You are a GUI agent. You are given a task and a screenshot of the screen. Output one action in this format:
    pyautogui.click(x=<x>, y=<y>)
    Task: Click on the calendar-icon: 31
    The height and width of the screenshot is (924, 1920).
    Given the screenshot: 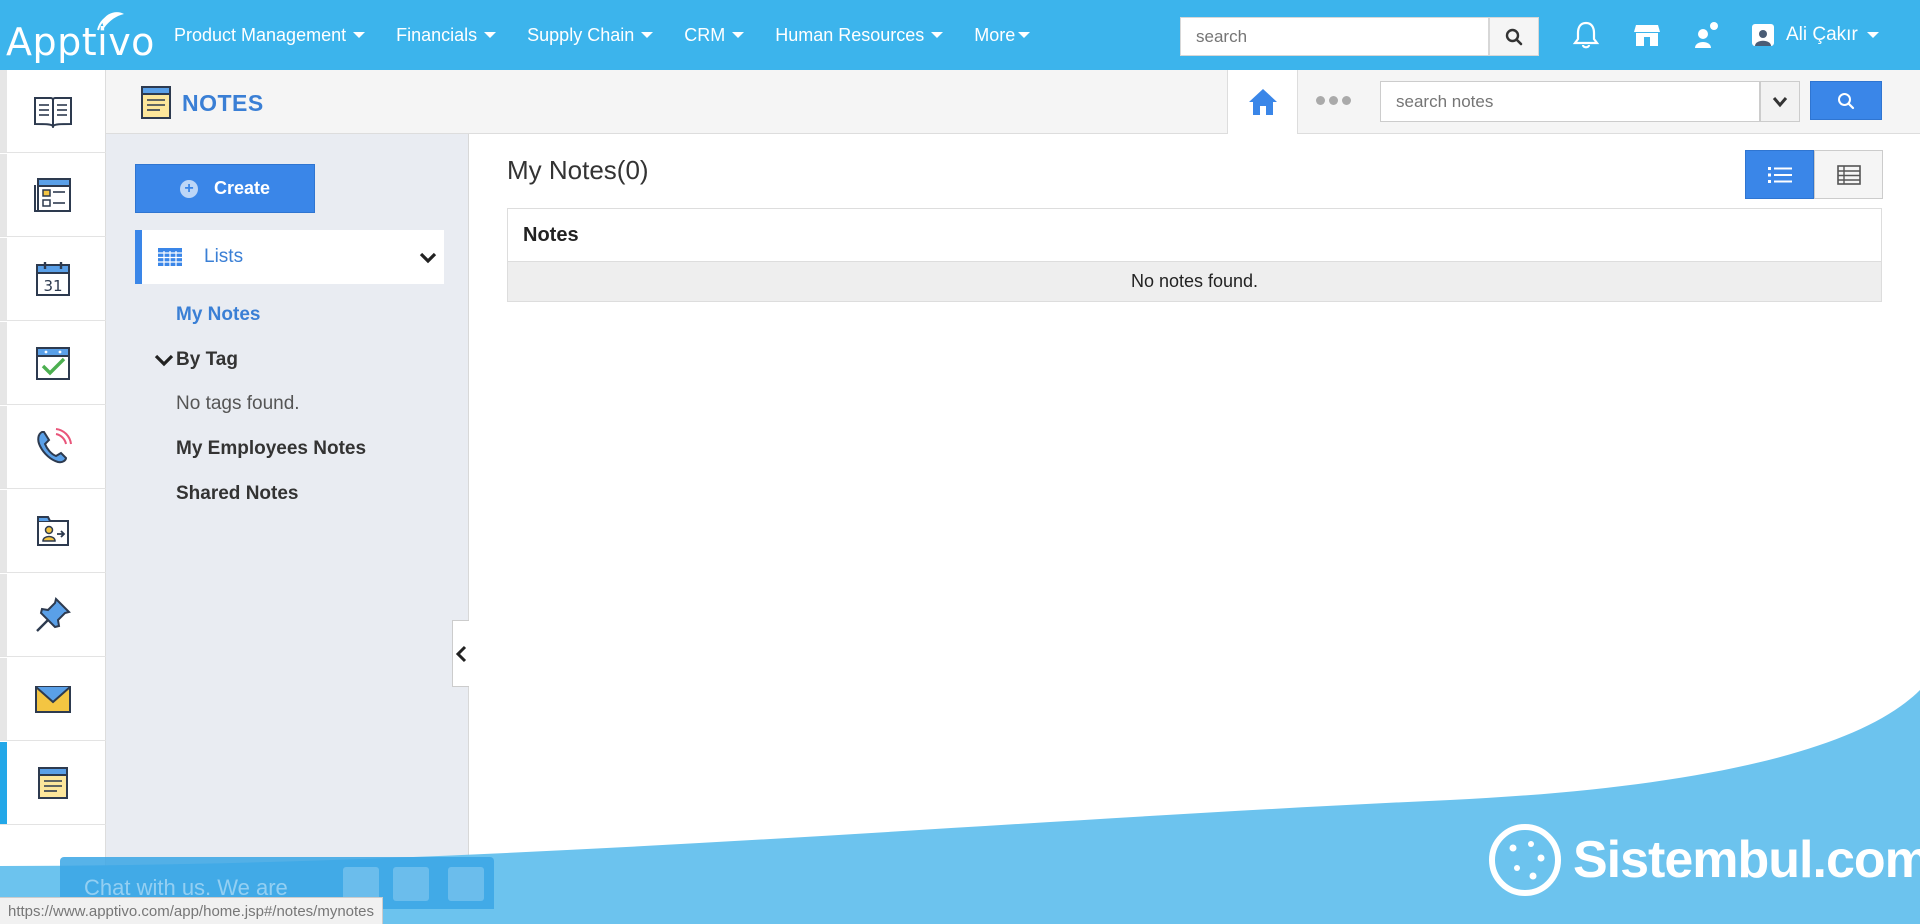 What is the action you would take?
    pyautogui.click(x=53, y=279)
    